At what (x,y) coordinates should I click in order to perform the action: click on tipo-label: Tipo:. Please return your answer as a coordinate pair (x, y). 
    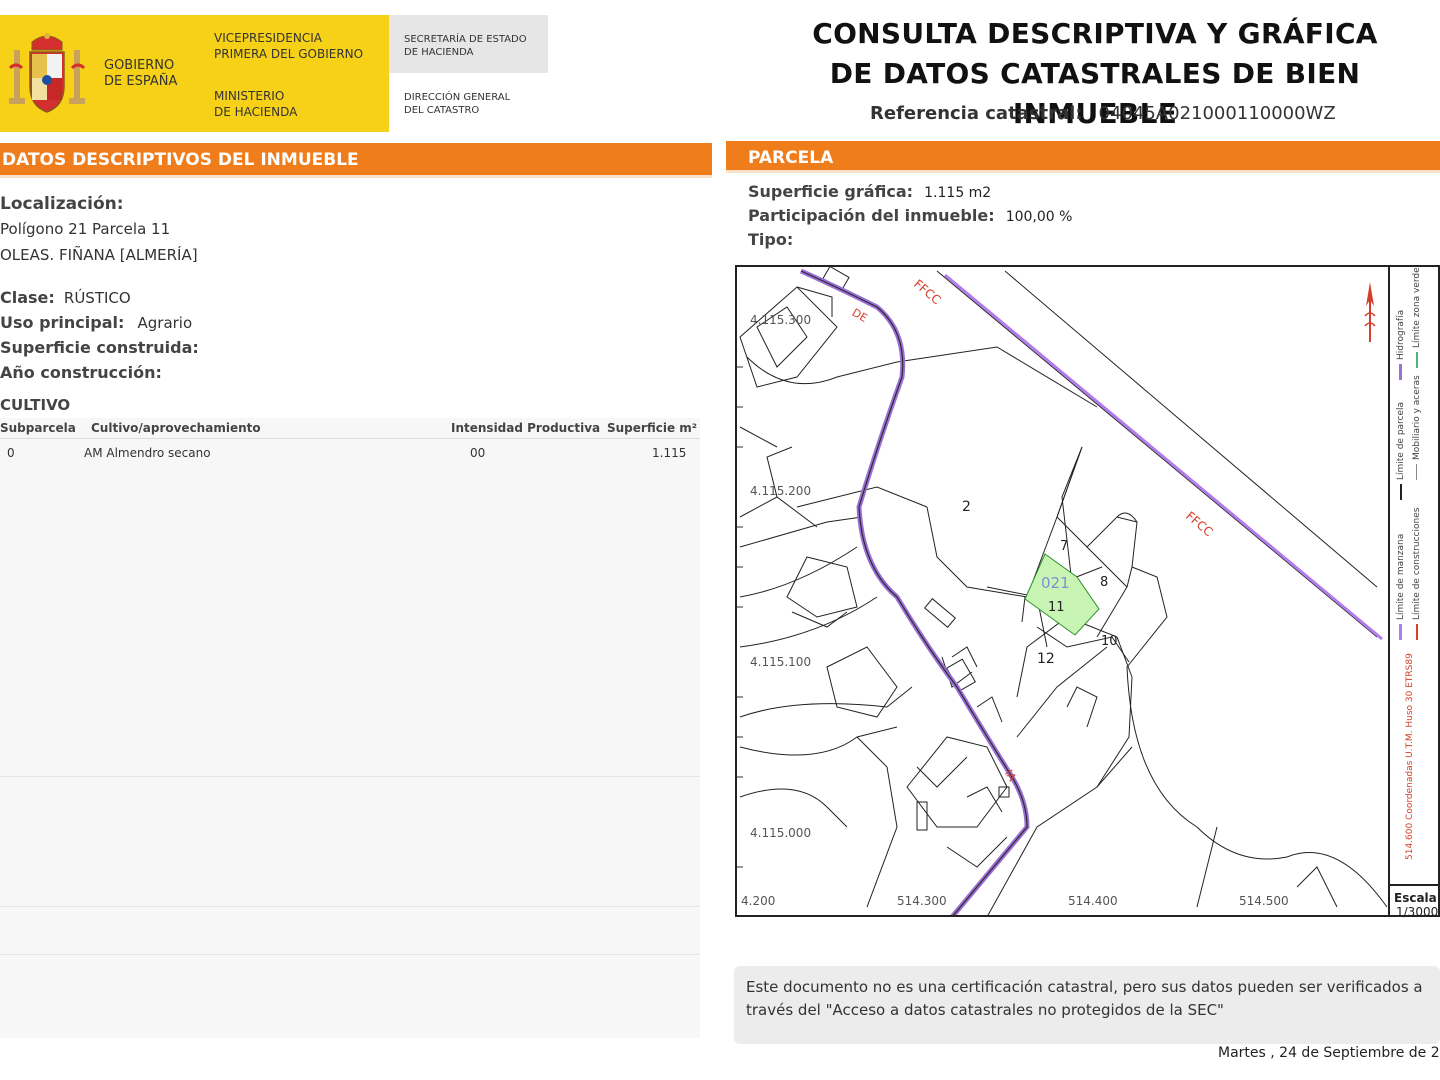
    Looking at the image, I should click on (771, 239).